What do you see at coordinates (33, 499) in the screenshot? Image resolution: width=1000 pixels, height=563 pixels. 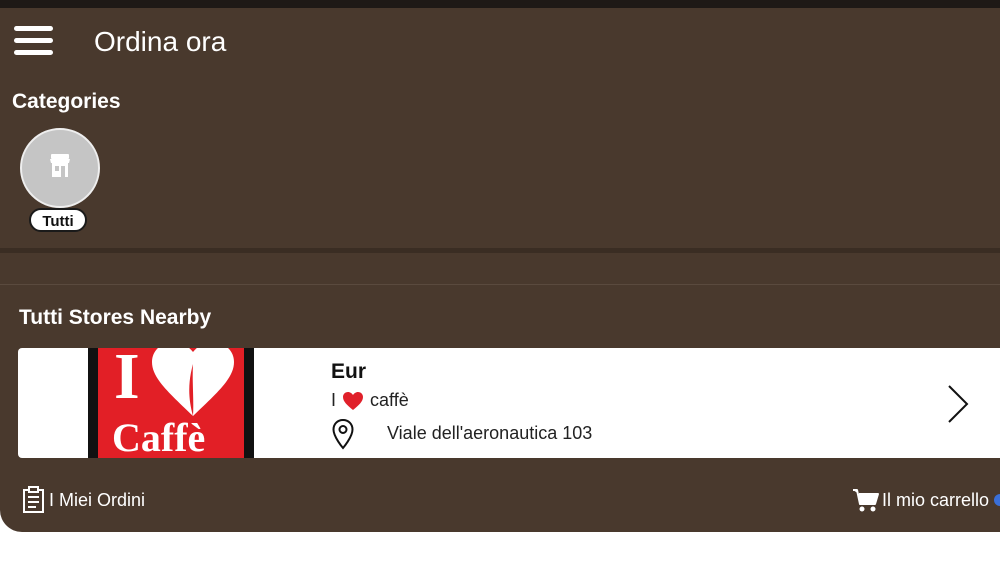 I see `clipboard-icon` at bounding box center [33, 499].